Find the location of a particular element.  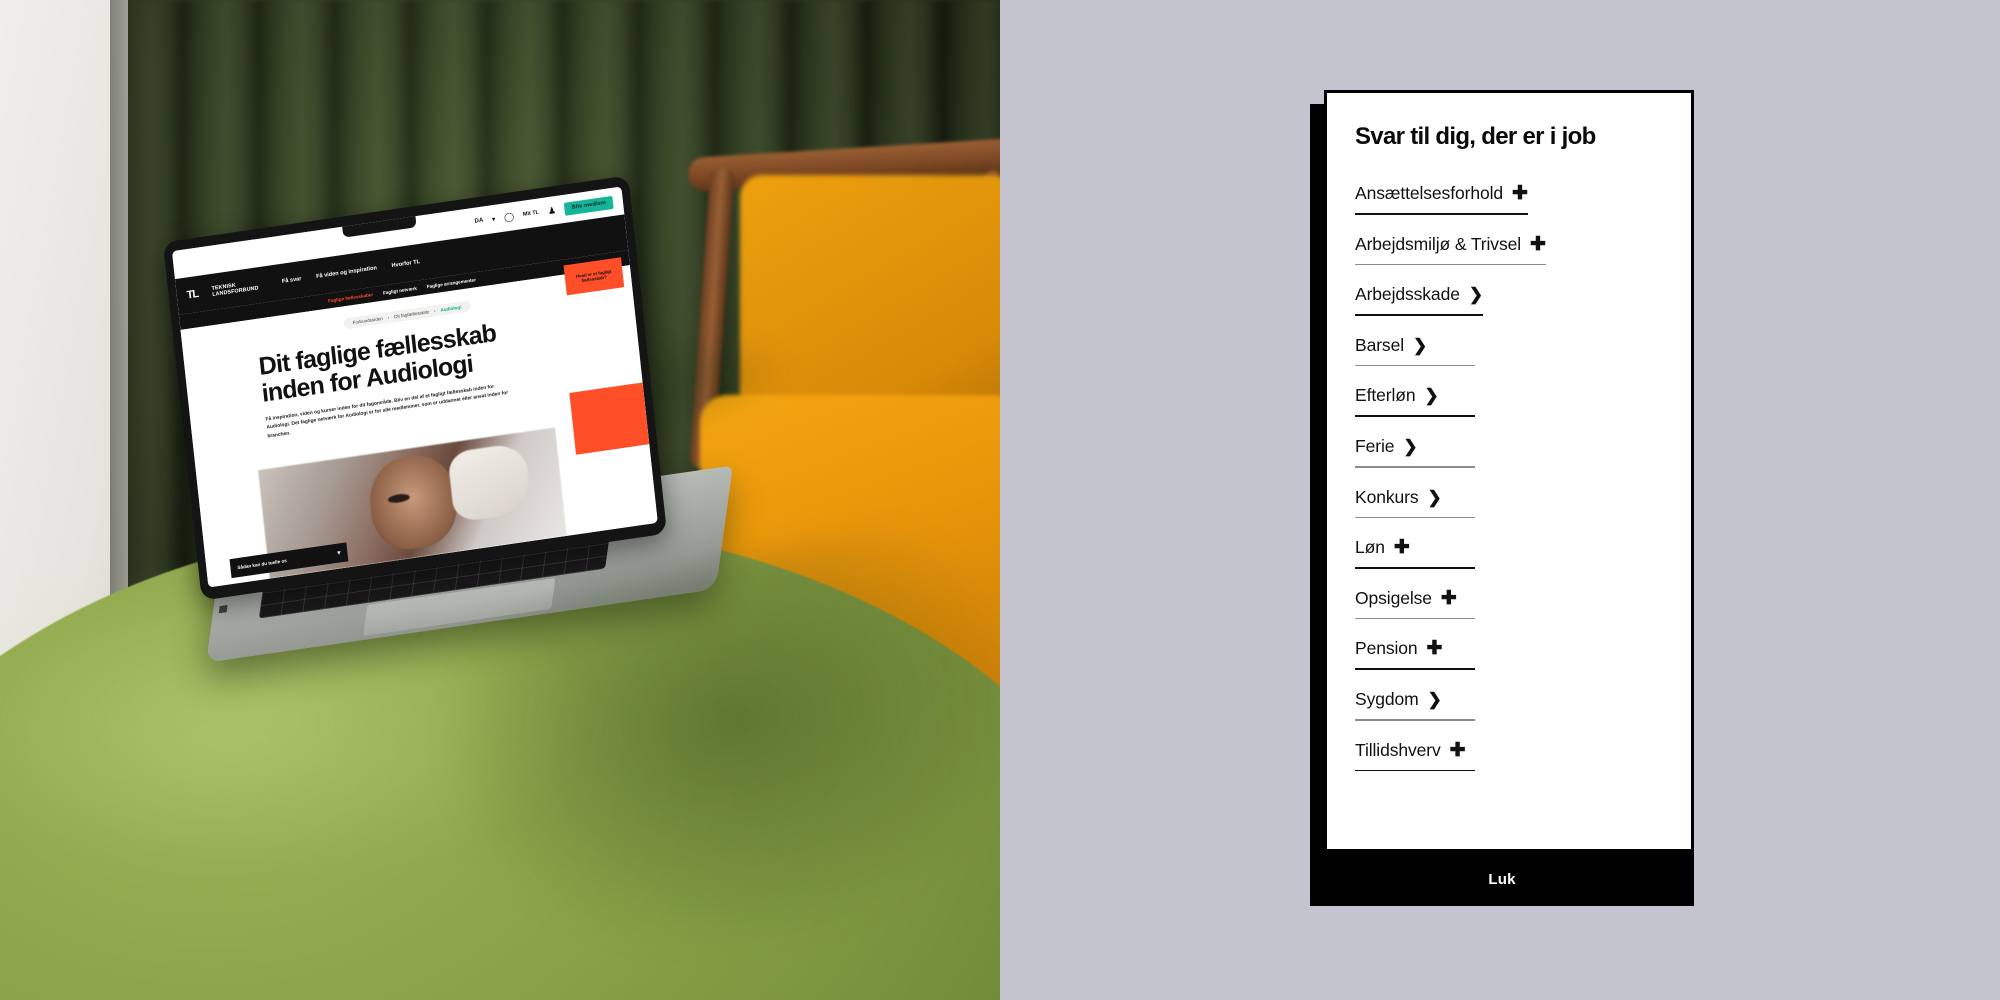

list-item-content: Efterløn ❯ is located at coordinates (1415, 395).